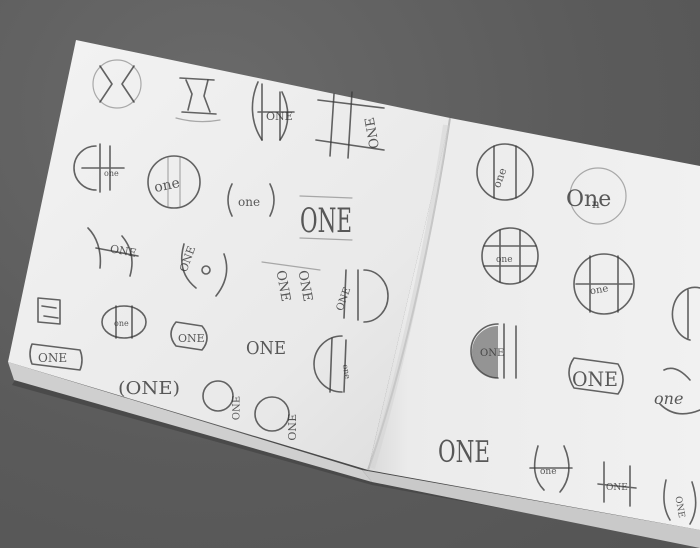  What do you see at coordinates (596, 204) in the screenshot?
I see `svg-text: n` at bounding box center [596, 204].